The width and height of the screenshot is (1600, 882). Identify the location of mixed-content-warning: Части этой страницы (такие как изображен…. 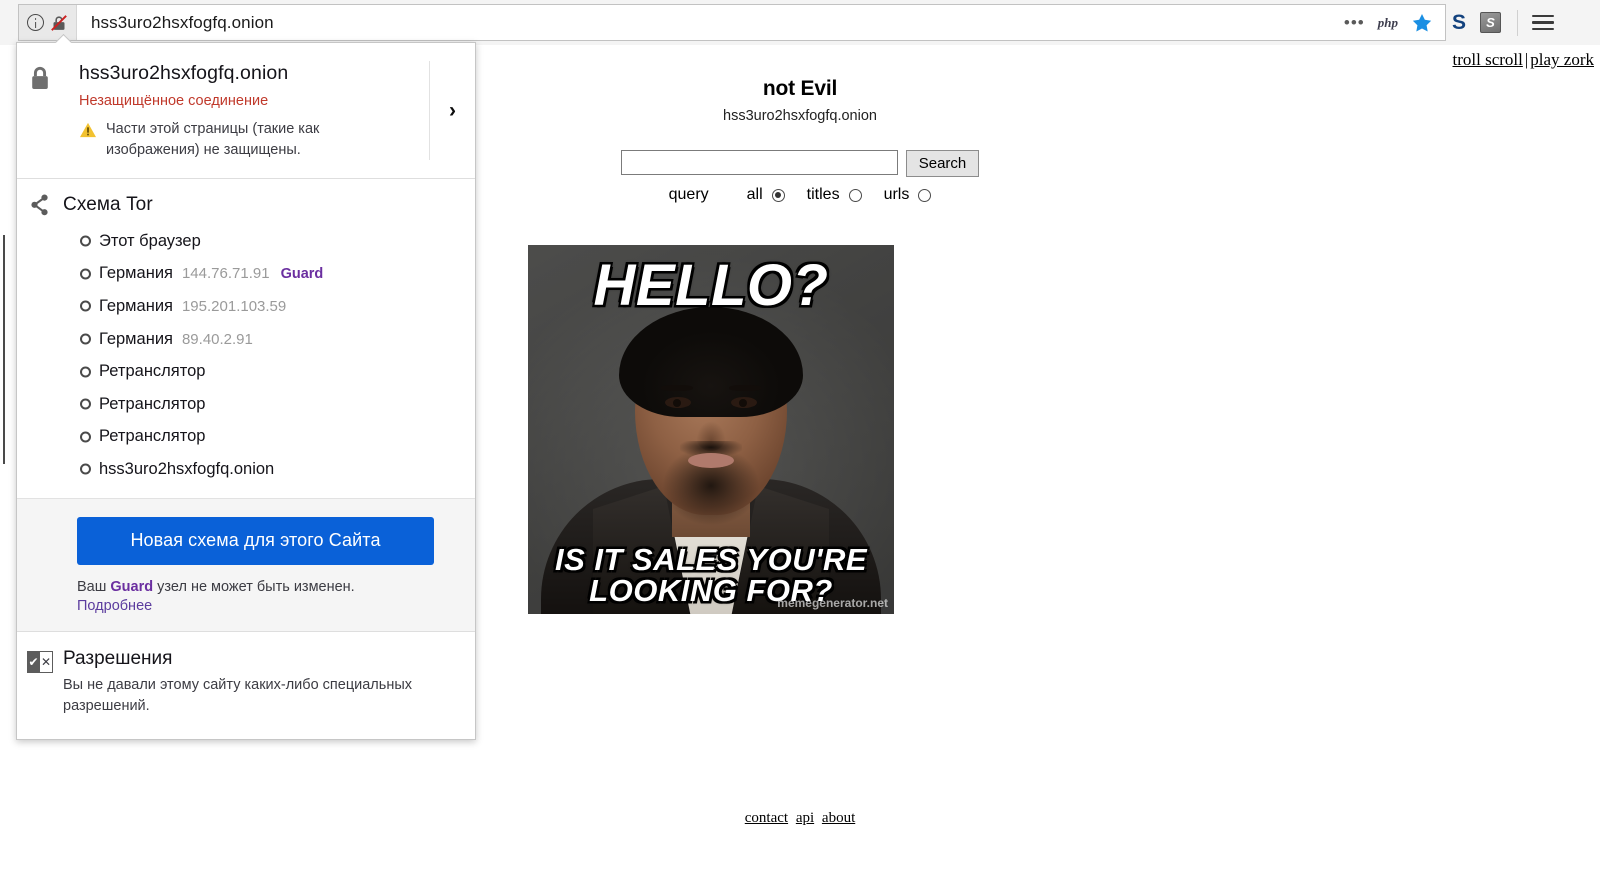
(213, 139).